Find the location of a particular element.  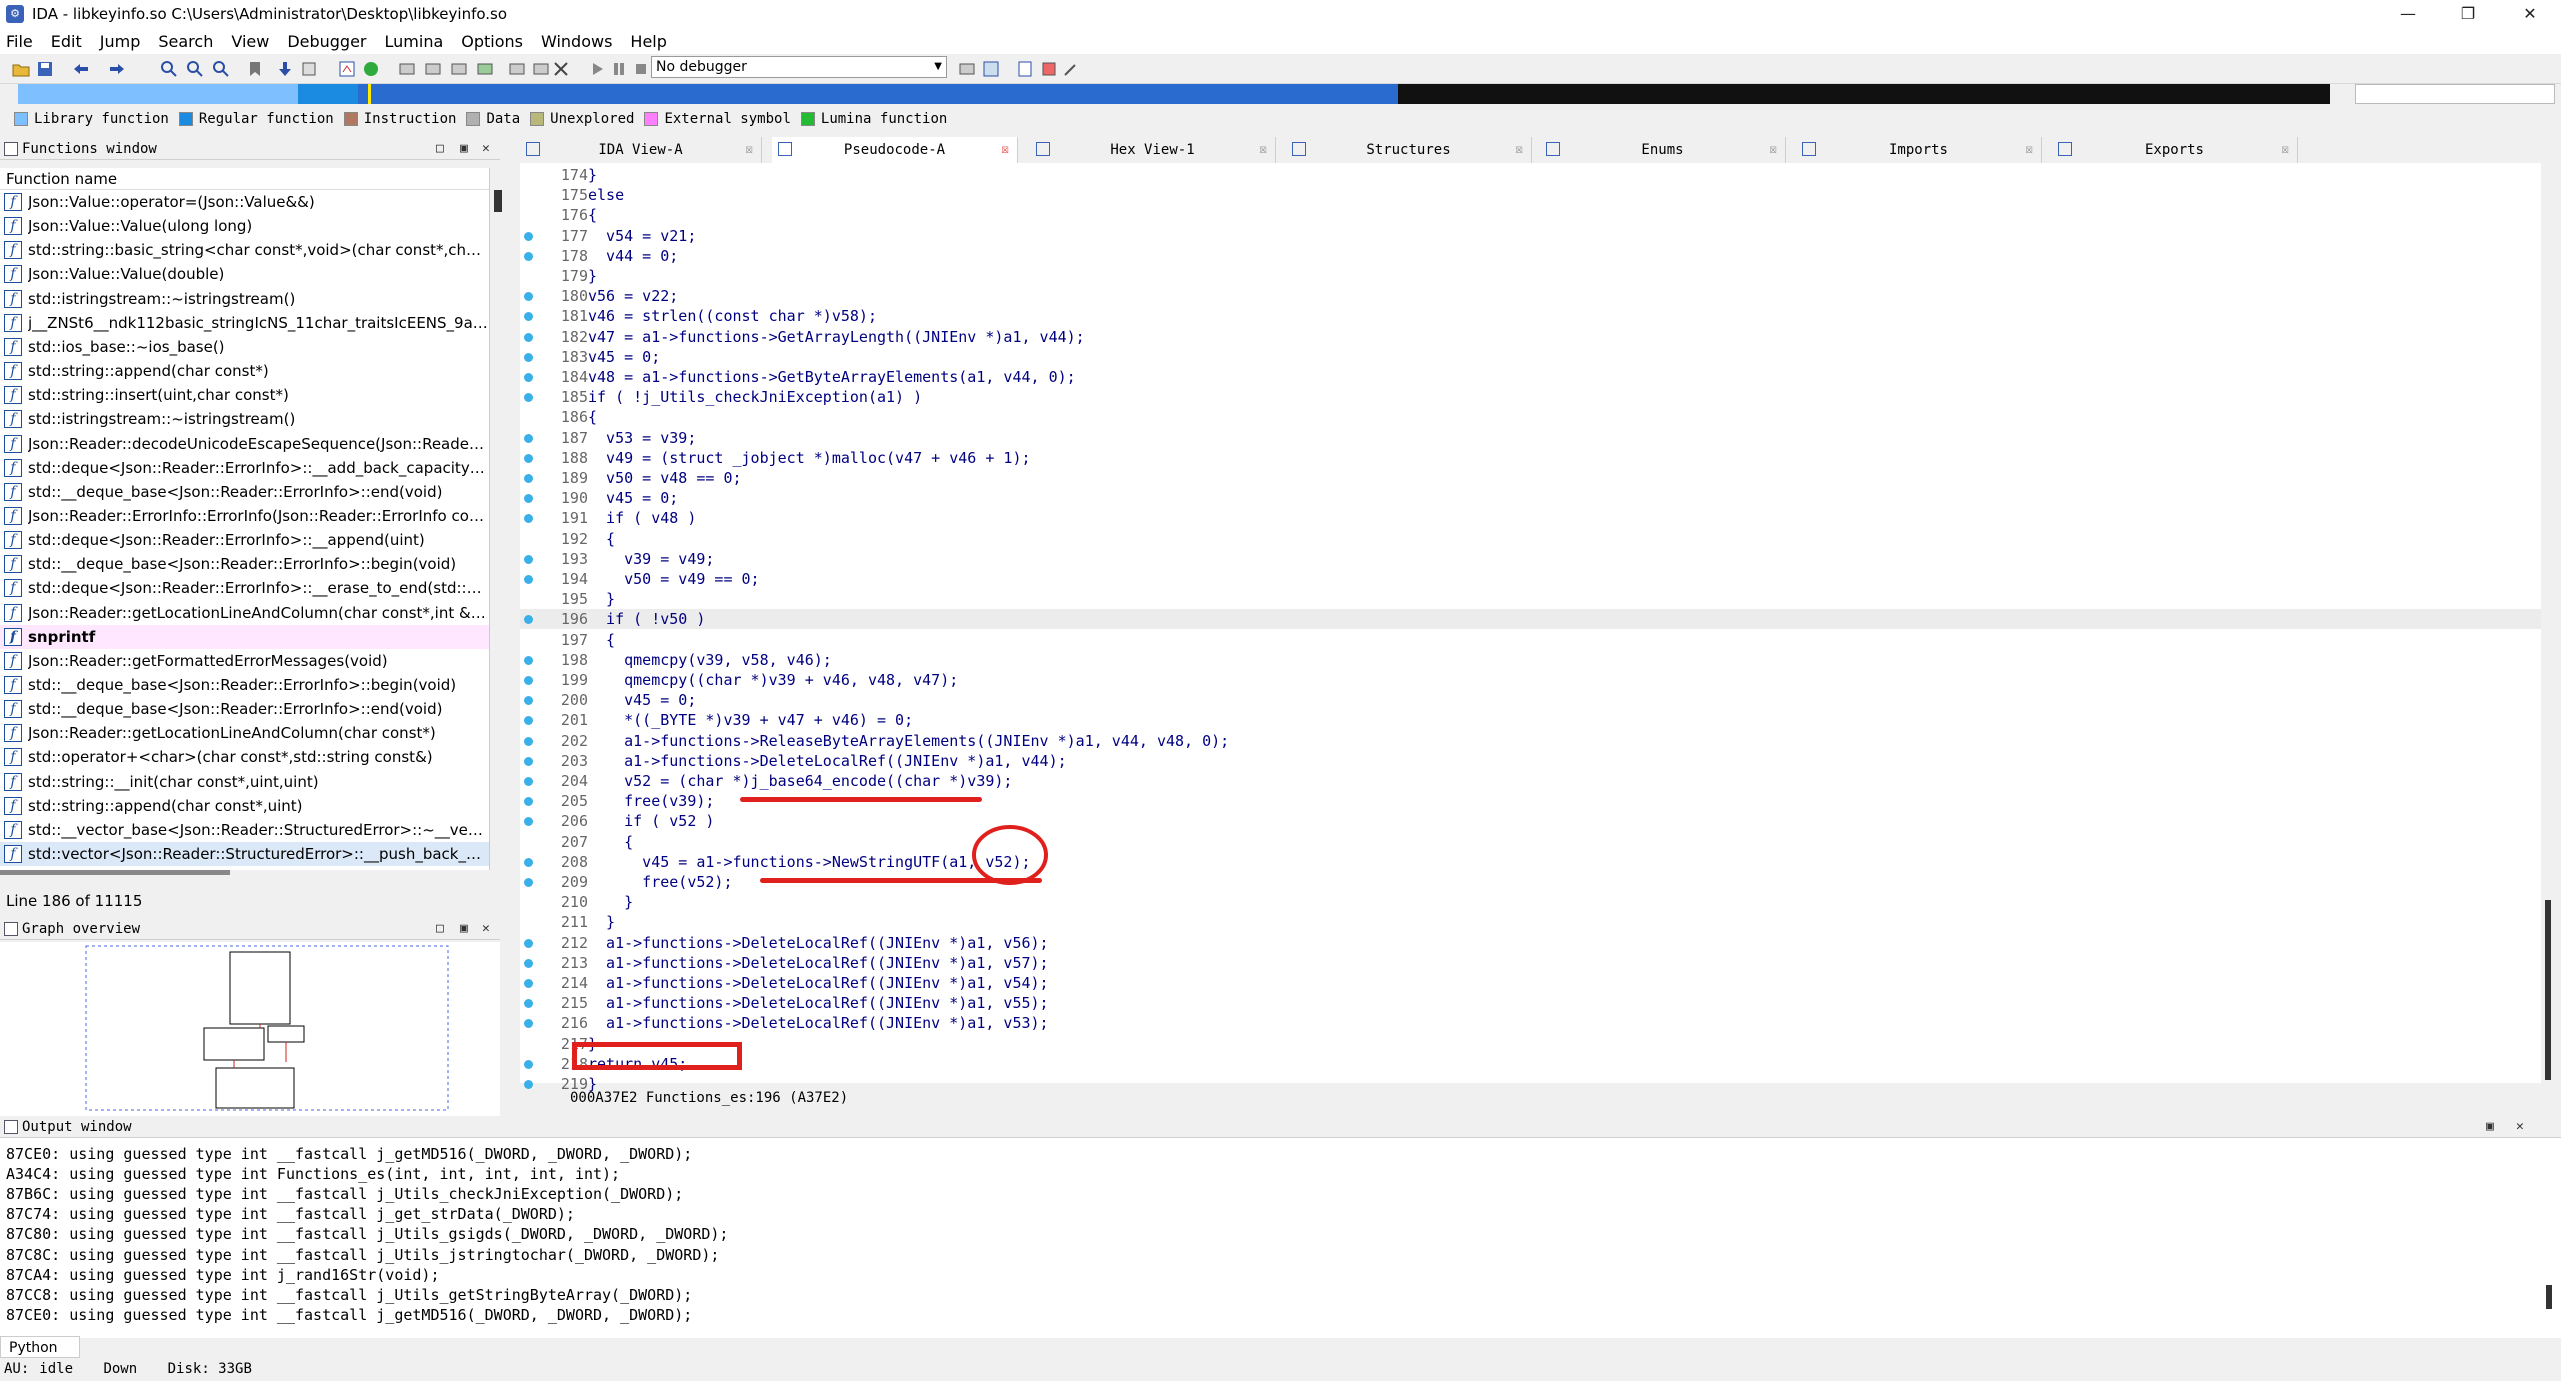

close-icon: ✕ is located at coordinates (2520, 1127).